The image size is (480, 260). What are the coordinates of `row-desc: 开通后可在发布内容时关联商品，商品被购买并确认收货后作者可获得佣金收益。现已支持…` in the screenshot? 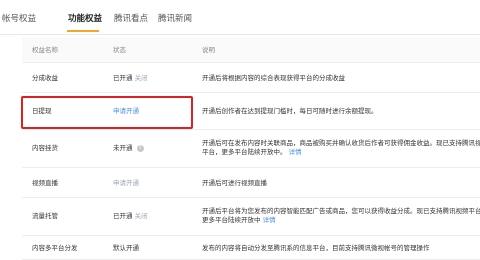 It's located at (341, 148).